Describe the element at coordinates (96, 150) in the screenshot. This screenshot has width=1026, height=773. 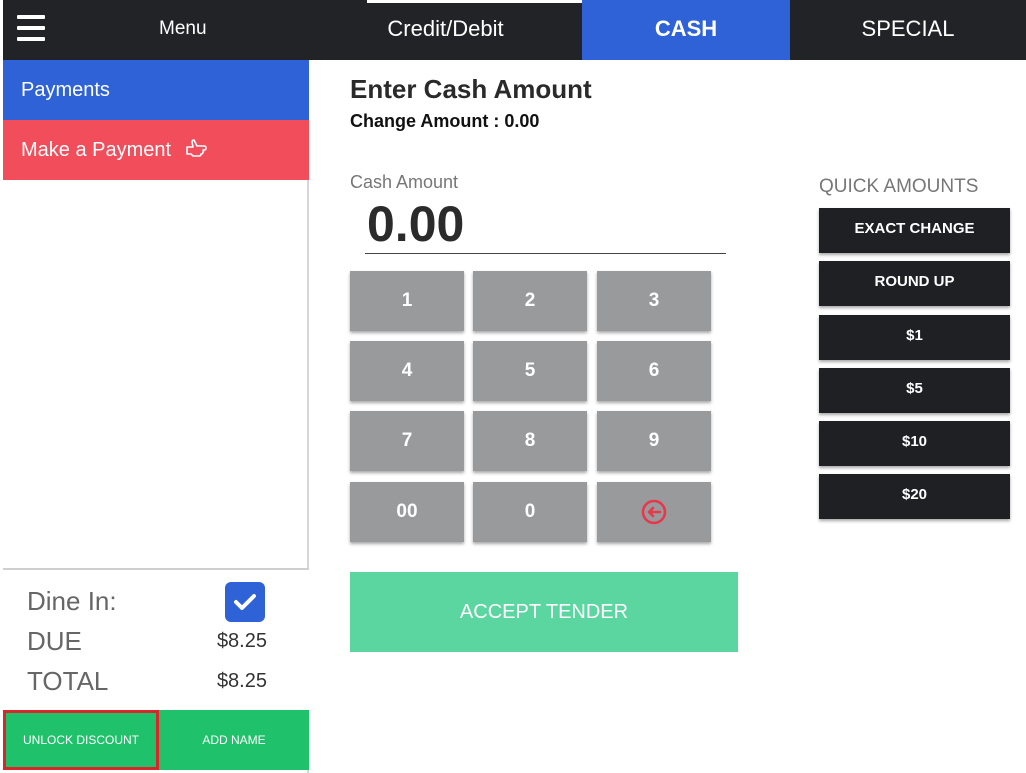
I see `sidebar-item-label: Make a Payment` at that location.